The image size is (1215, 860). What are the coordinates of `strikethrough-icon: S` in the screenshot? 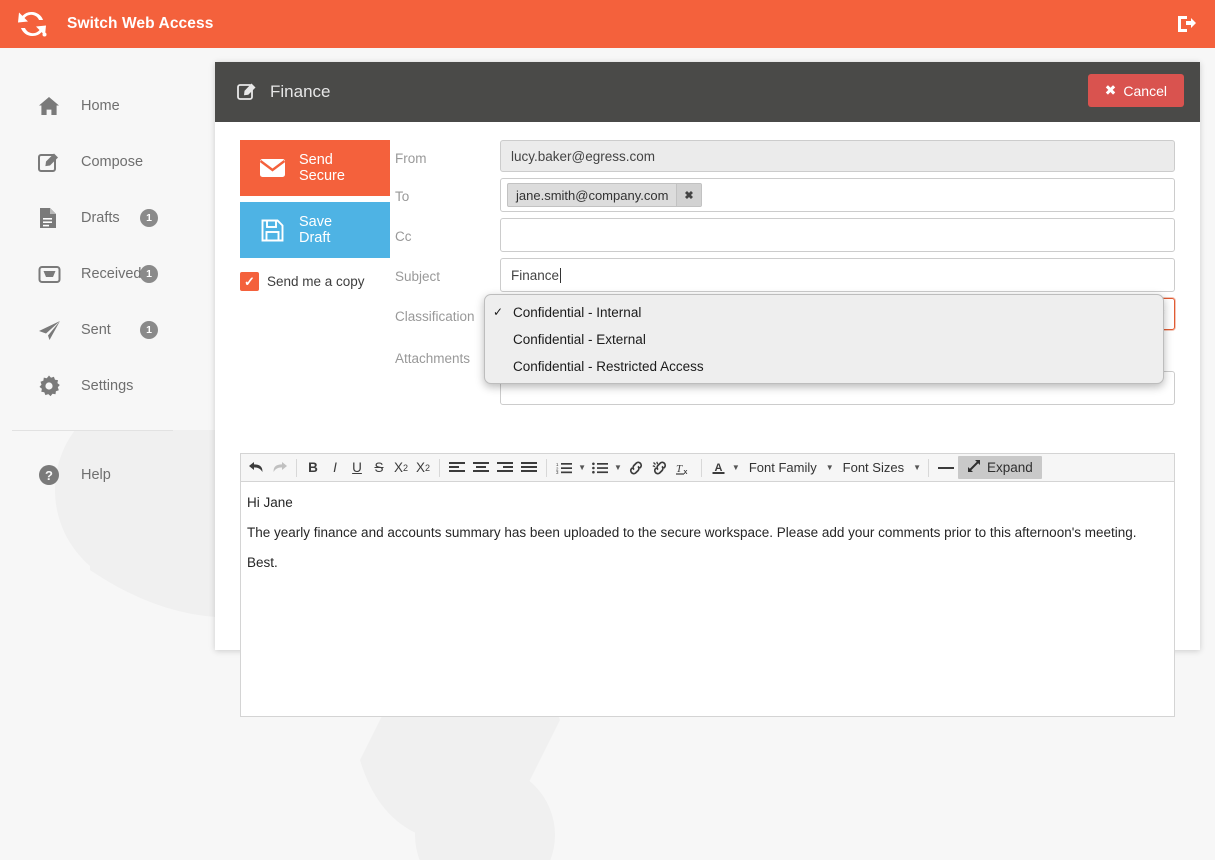 It's located at (379, 467).